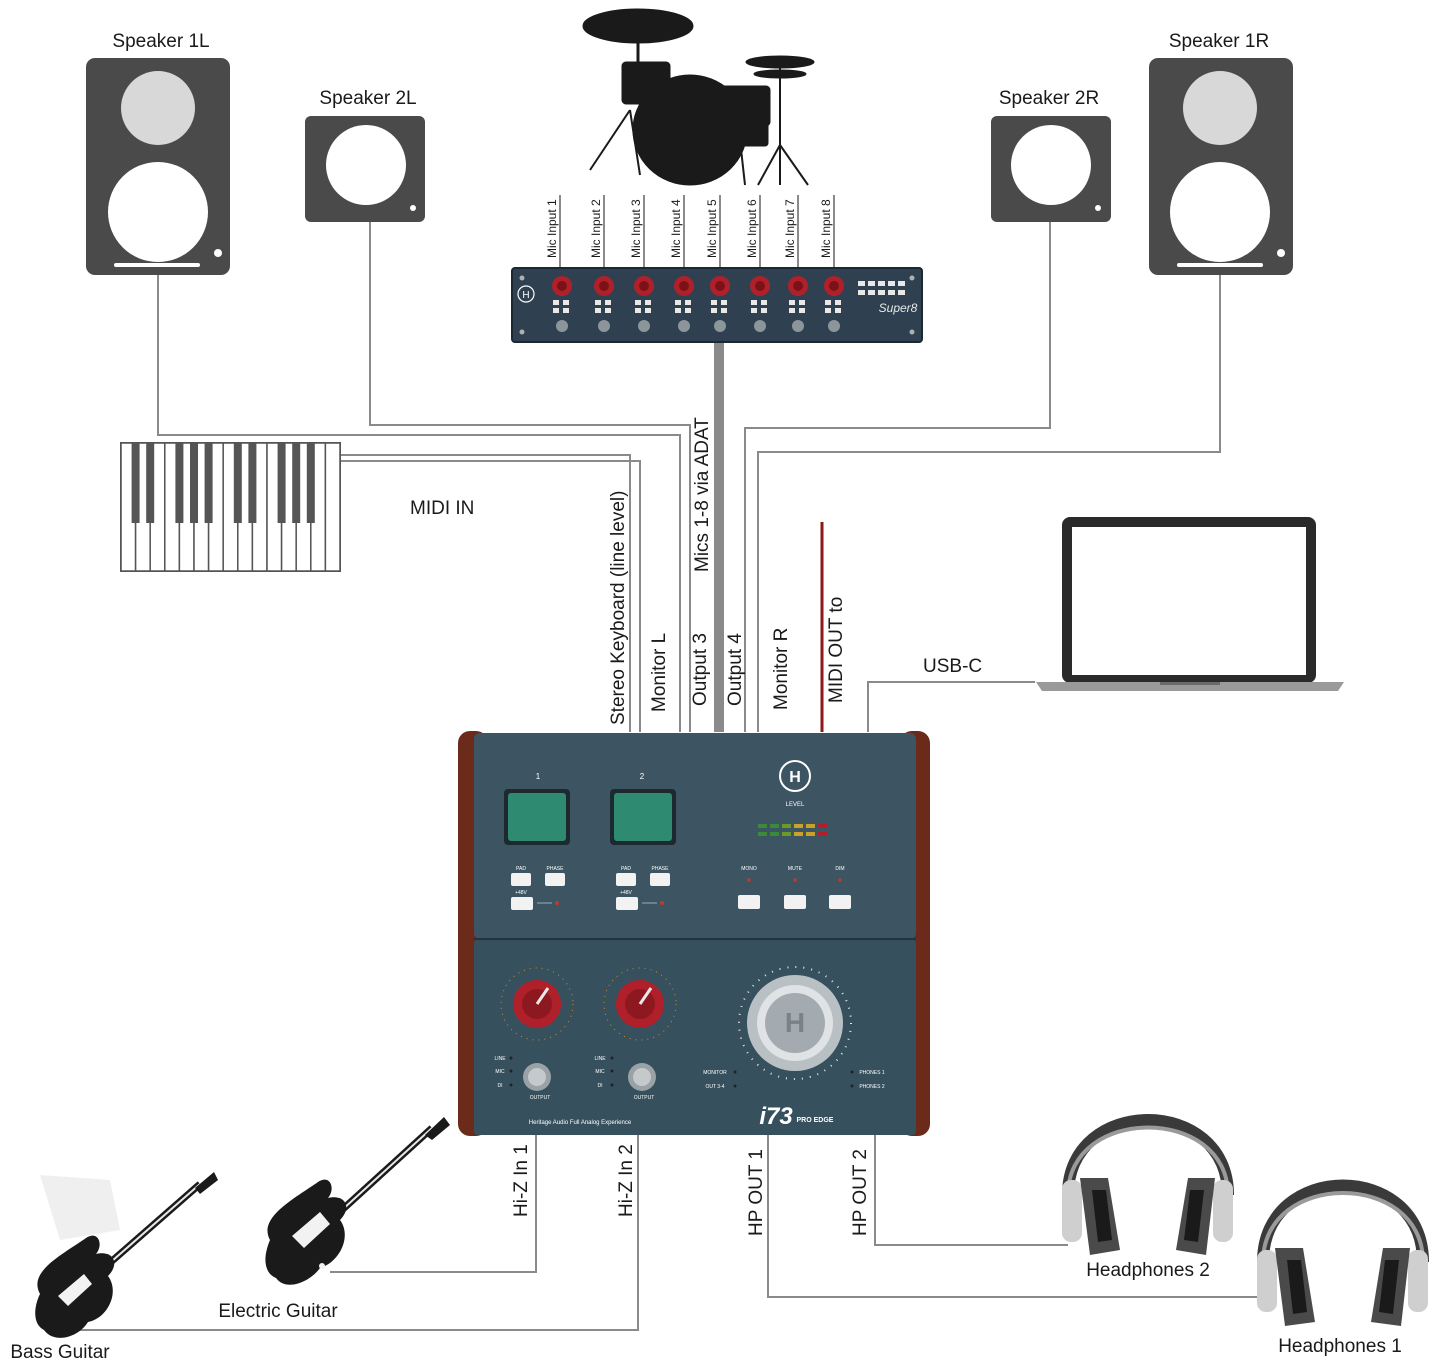  Describe the element at coordinates (872, 1073) in the screenshot. I see `phones1-label: PHONES 1` at that location.